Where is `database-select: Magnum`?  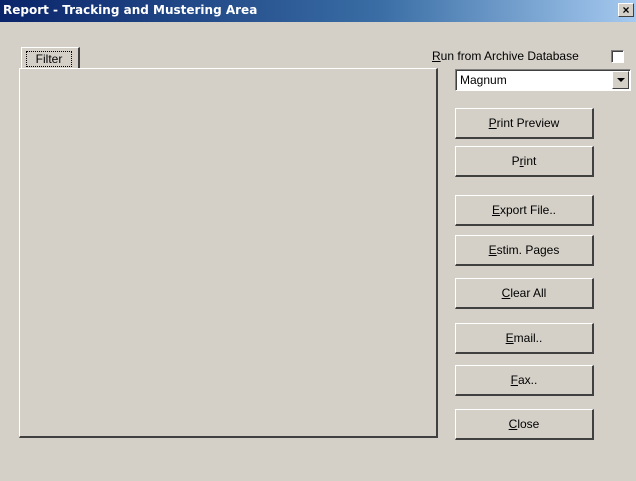
database-select: Magnum is located at coordinates (543, 80).